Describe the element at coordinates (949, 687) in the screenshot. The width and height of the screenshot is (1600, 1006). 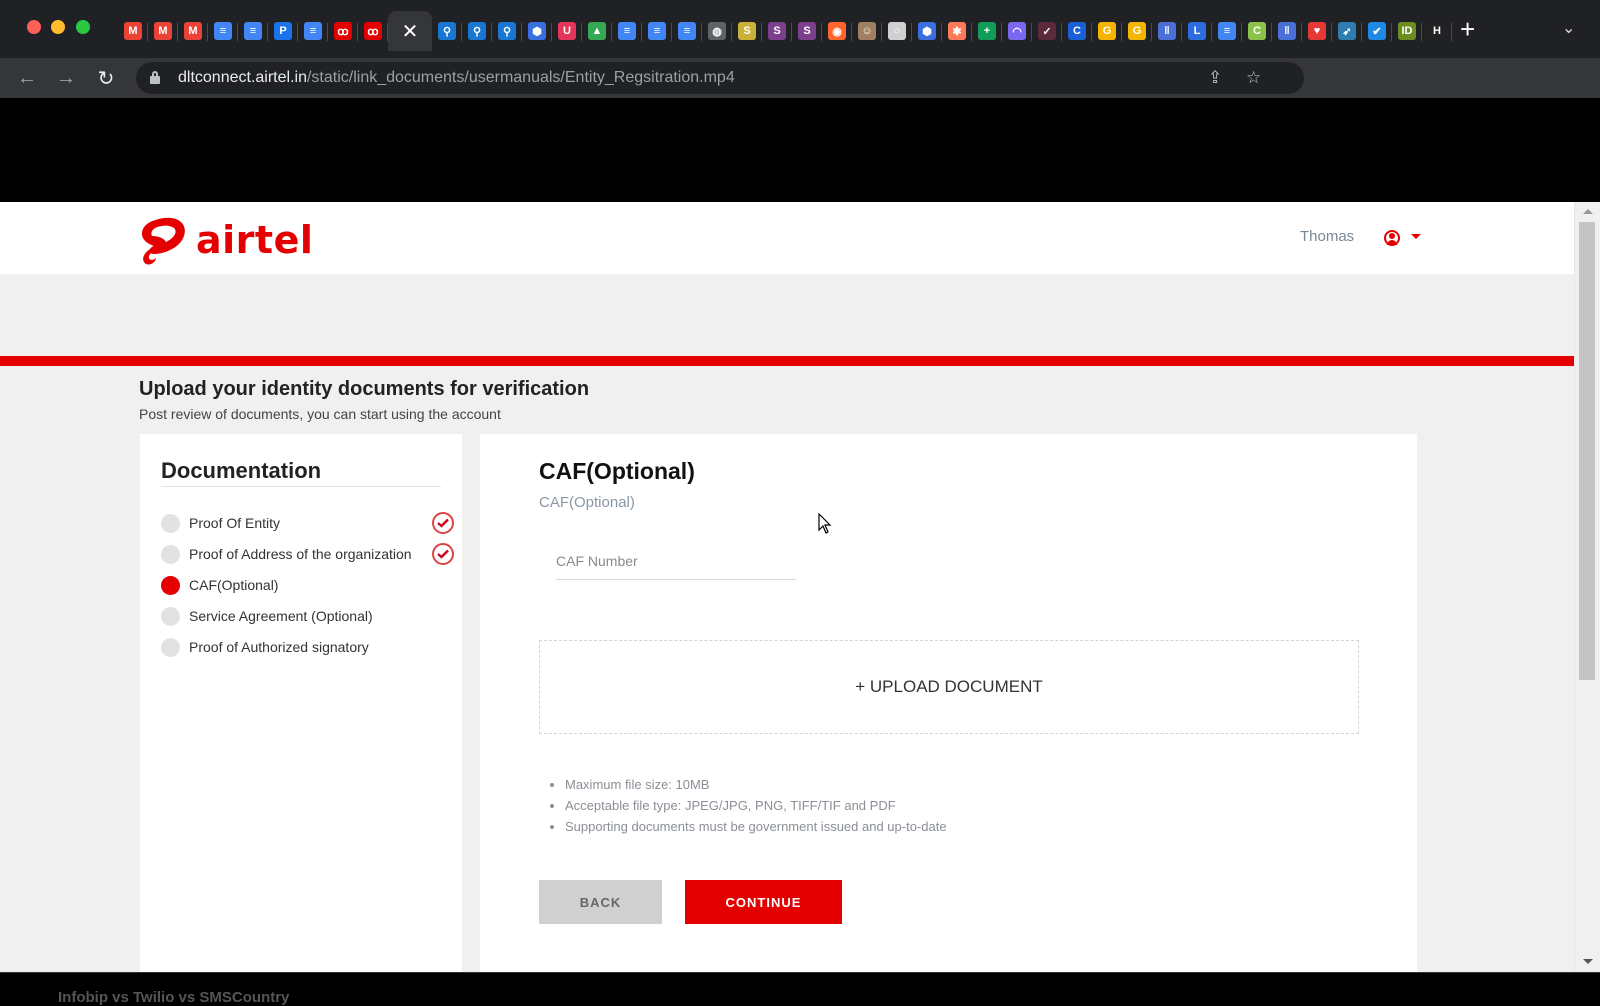
I see `upload-document-dropzone: + UPLOAD DOCUMENT` at that location.